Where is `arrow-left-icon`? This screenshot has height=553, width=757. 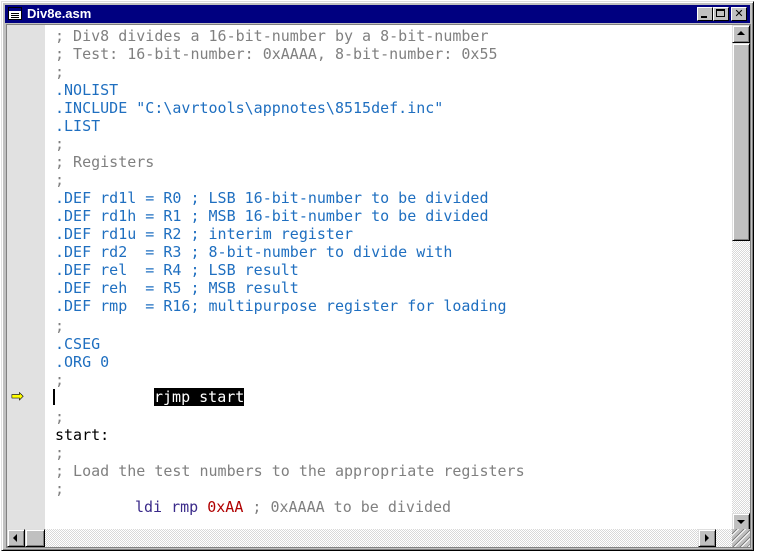
arrow-left-icon is located at coordinates (15, 538).